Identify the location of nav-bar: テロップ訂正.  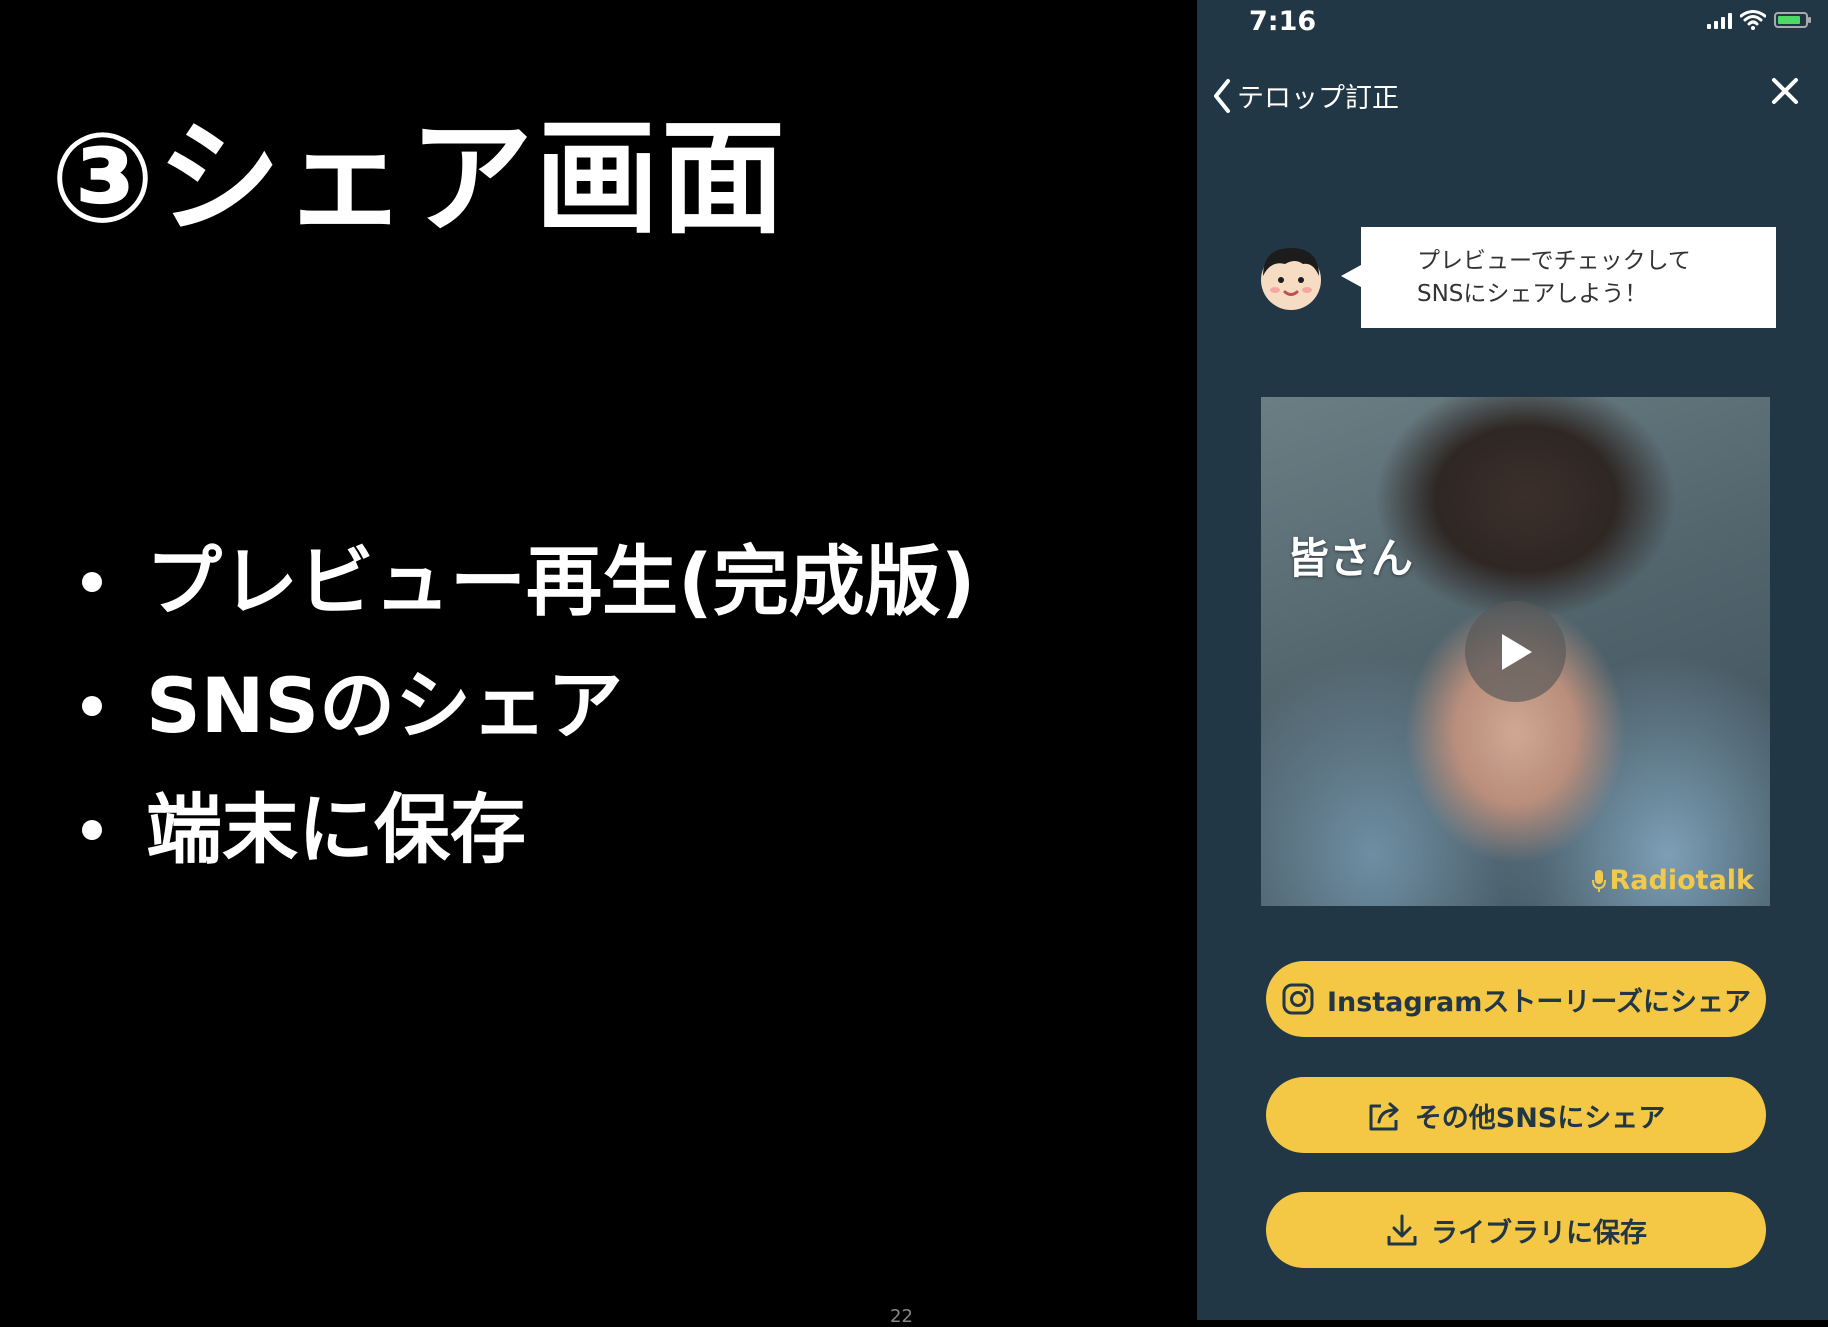
(1512, 94).